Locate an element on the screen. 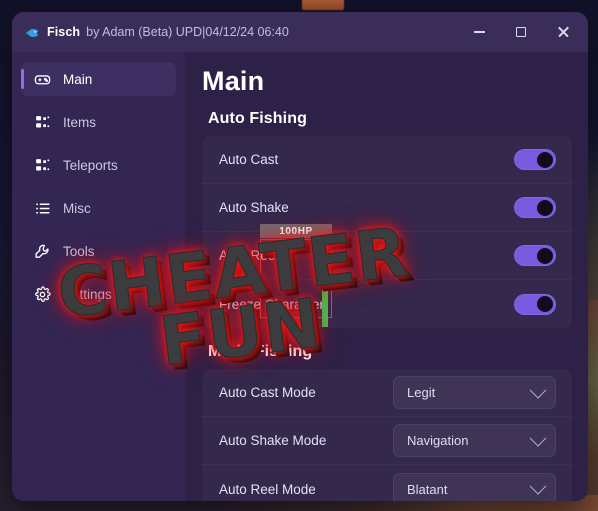 The height and width of the screenshot is (511, 598). row-freeze-character: Freeze Character is located at coordinates (387, 304).